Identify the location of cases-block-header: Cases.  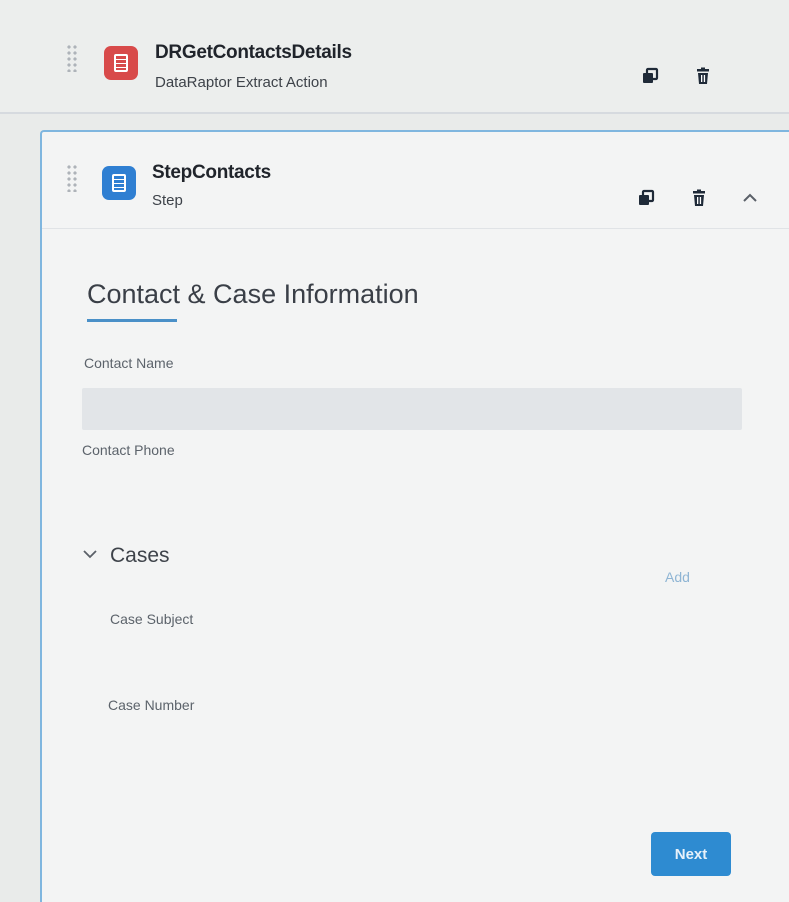
(126, 556).